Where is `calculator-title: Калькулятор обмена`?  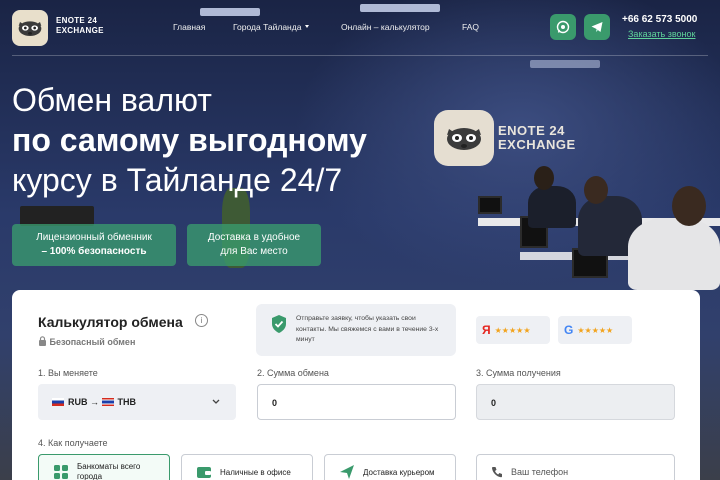
calculator-title: Калькулятор обмена is located at coordinates (110, 322).